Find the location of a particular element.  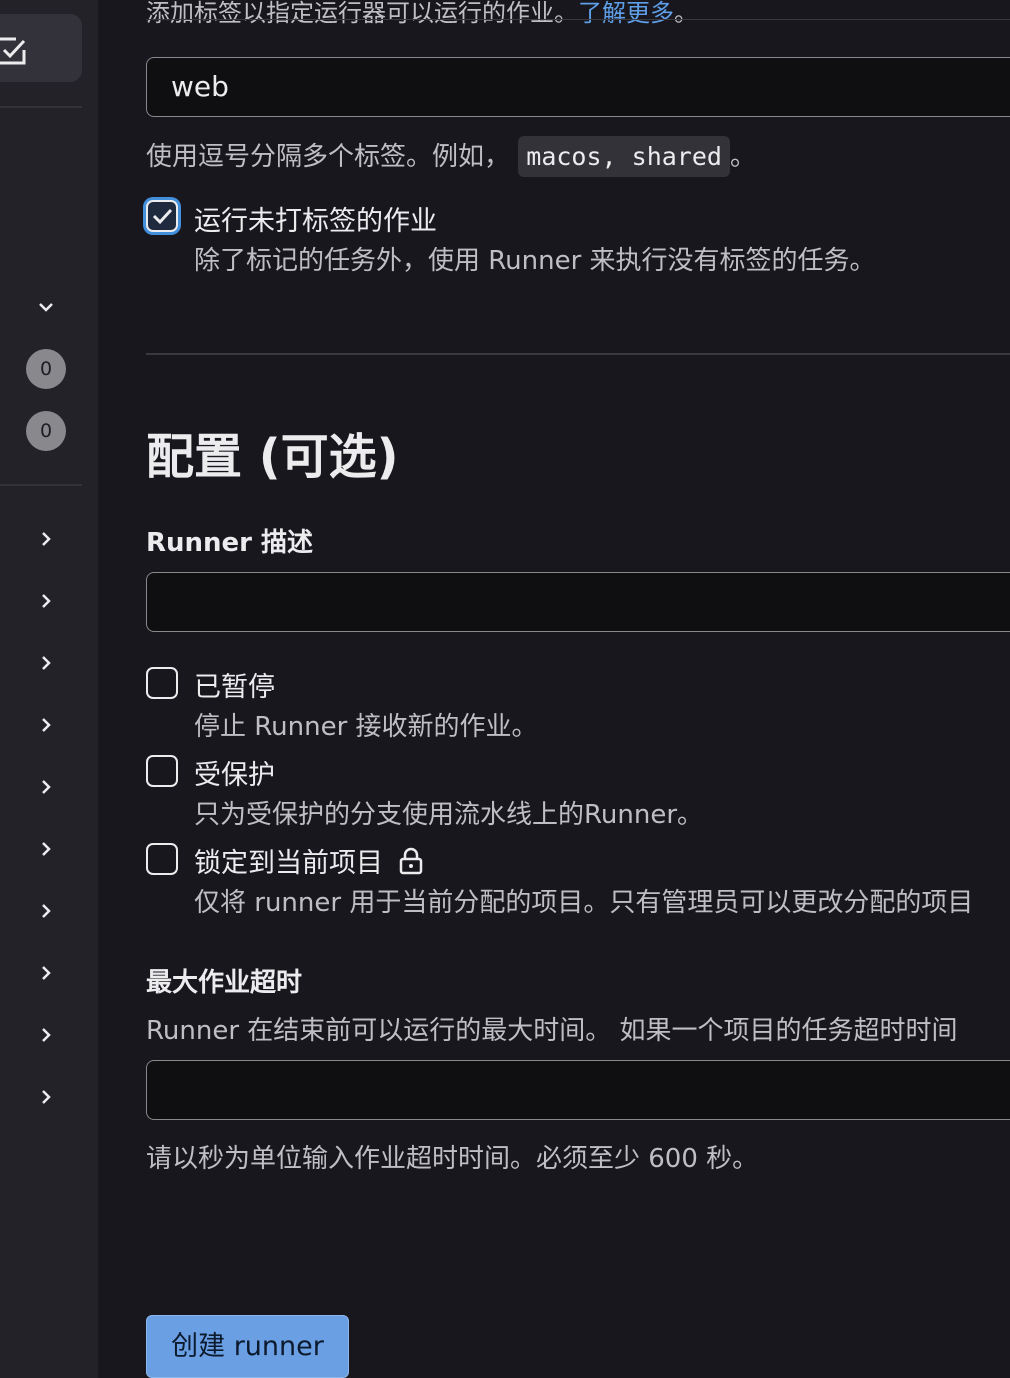

lock-to-project-text: 锁定到当前项目 is located at coordinates (288, 863).